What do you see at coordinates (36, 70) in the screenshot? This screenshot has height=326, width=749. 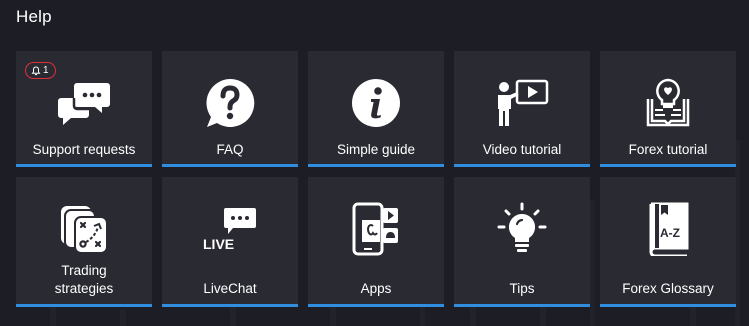 I see `bell-icon` at bounding box center [36, 70].